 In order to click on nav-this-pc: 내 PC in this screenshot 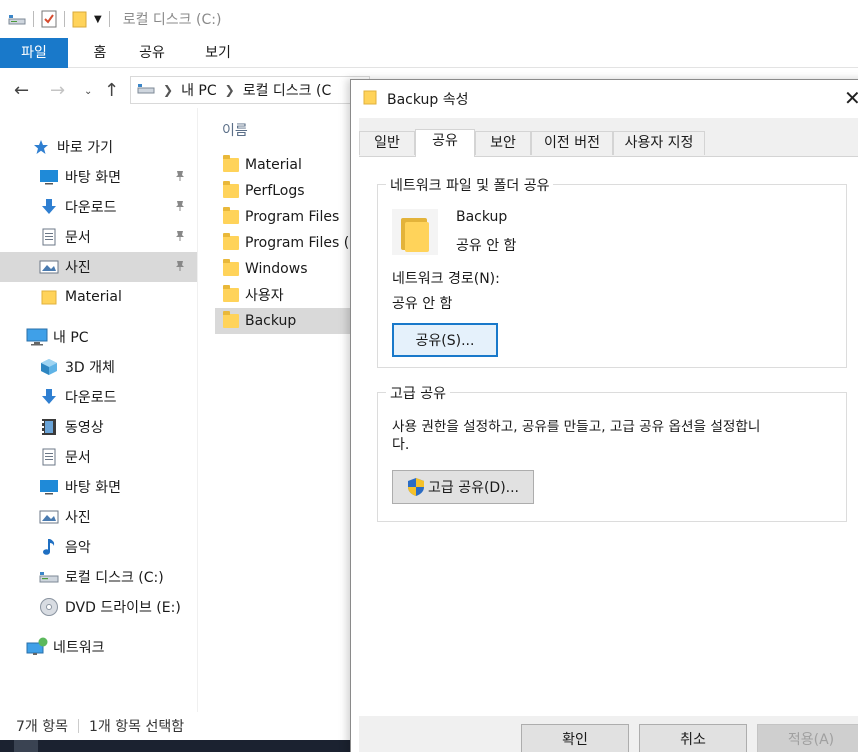, I will do `click(98, 337)`.